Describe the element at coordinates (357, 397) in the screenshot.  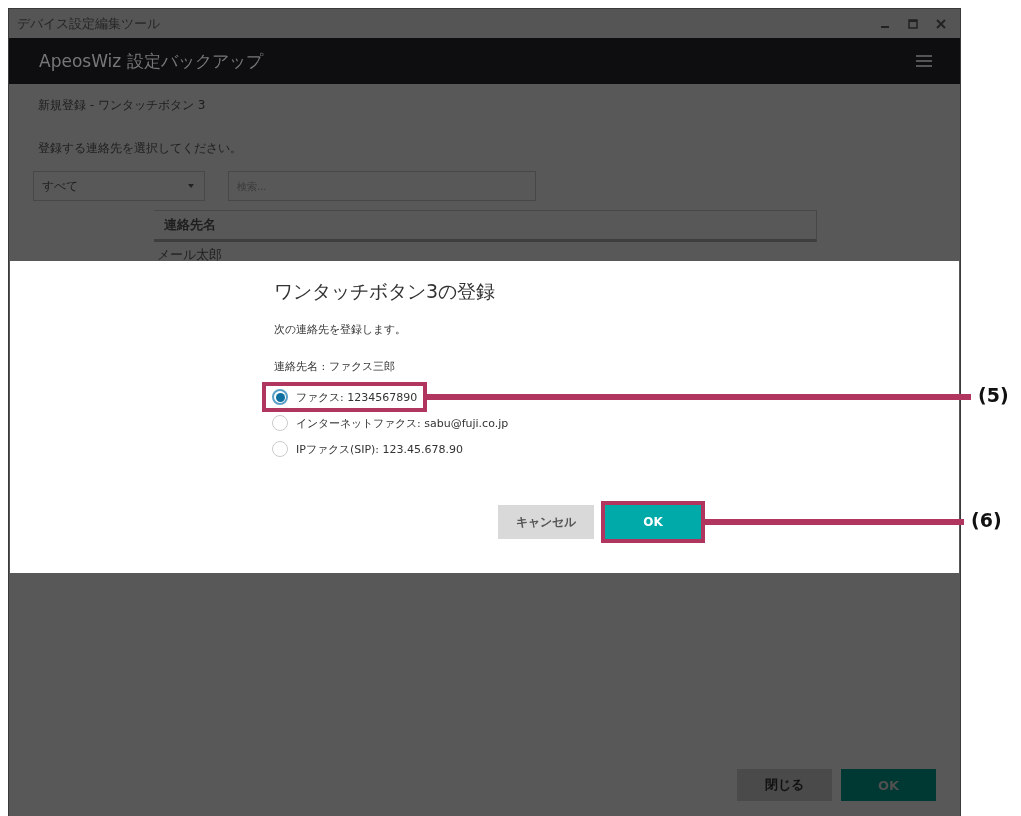
I see `option-label: ファクス: 1234567890` at that location.